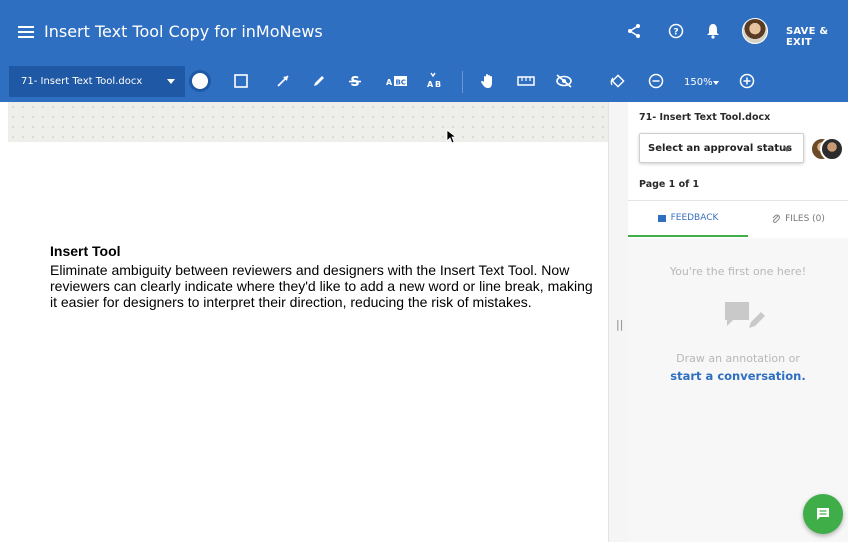 The image size is (848, 542). I want to click on tab-files: FILES (0), so click(798, 219).